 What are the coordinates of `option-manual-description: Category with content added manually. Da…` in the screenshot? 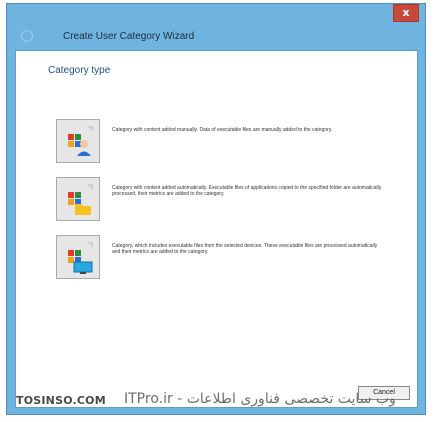 It's located at (222, 130).